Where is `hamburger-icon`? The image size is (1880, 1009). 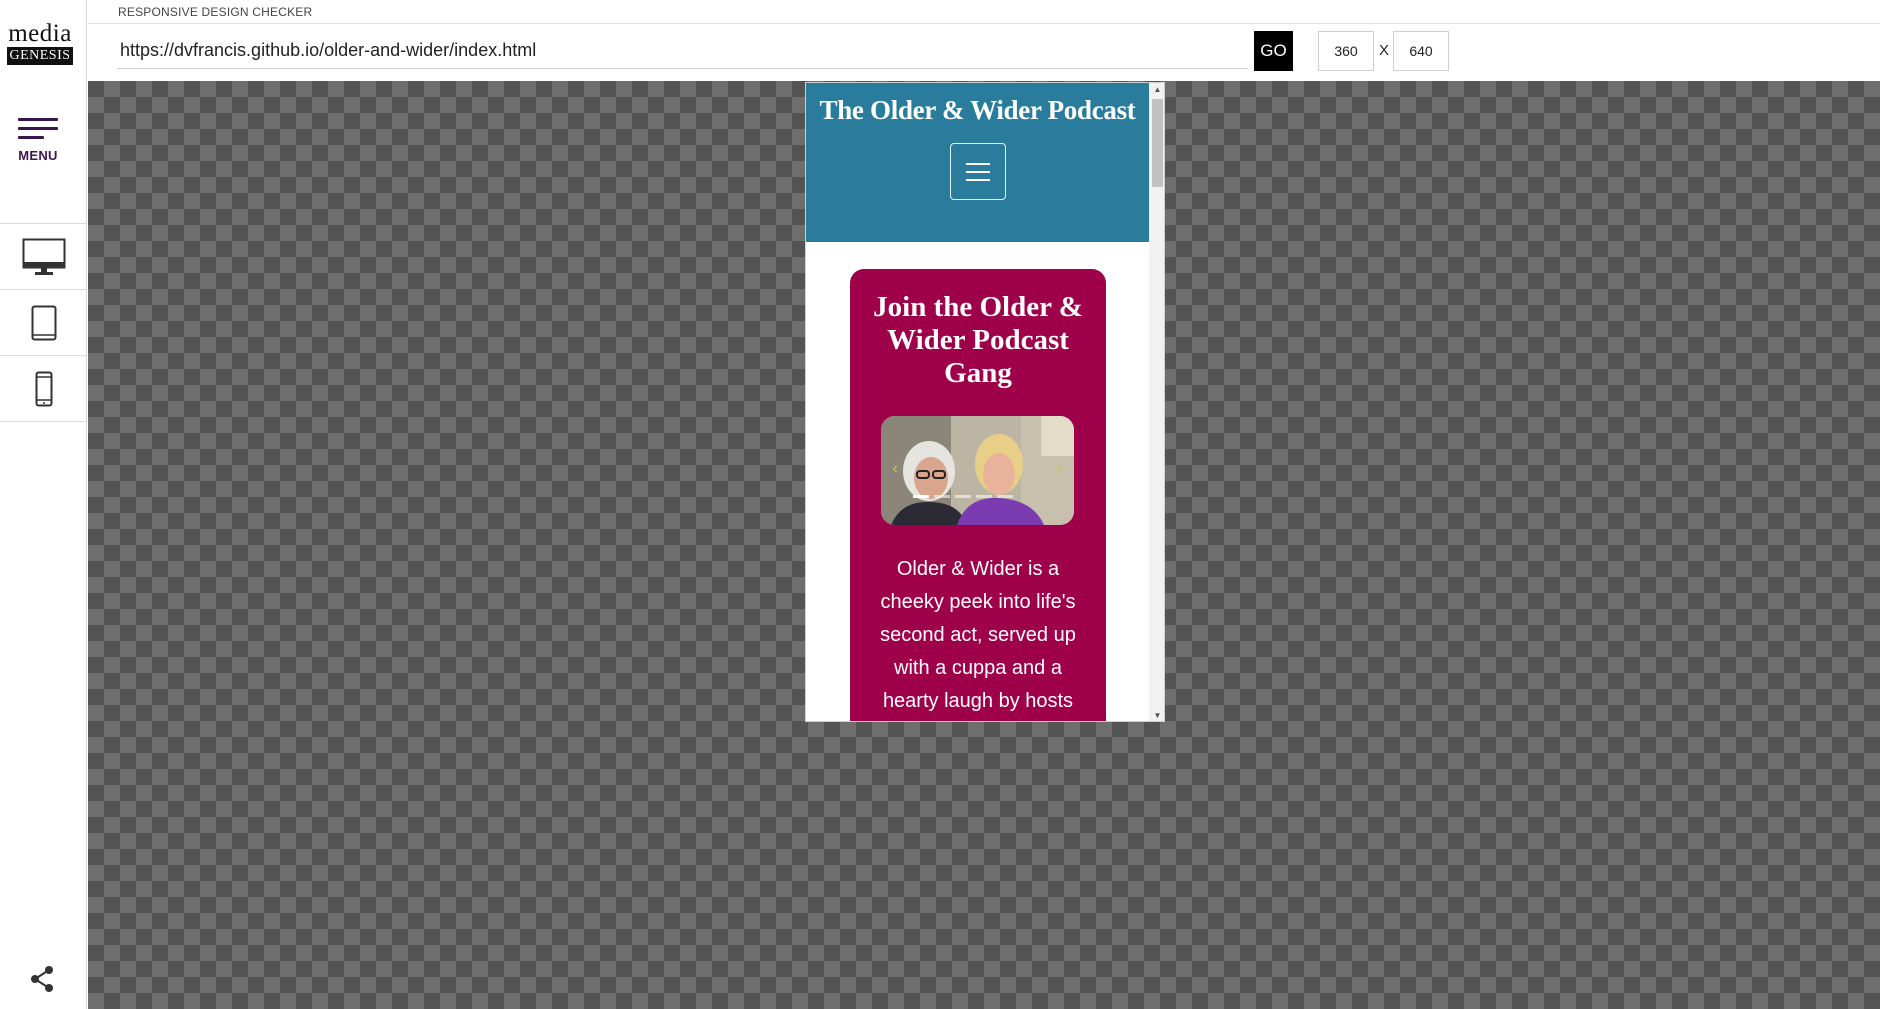 hamburger-icon is located at coordinates (38, 129).